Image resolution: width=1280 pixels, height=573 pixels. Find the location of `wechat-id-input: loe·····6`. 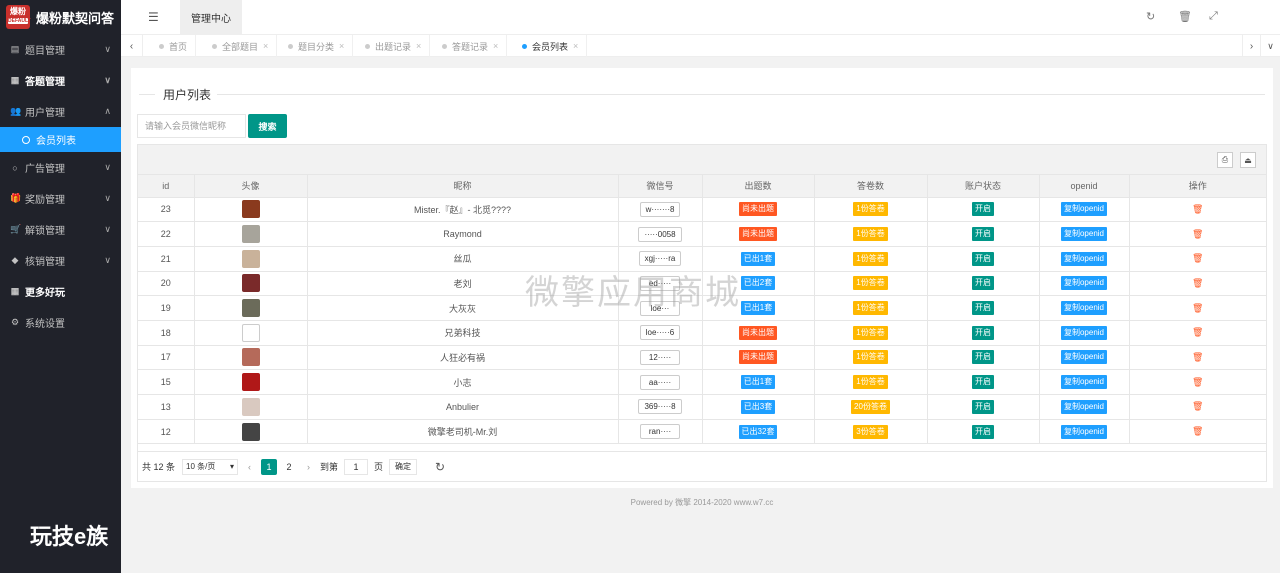

wechat-id-input: loe·····6 is located at coordinates (660, 333).